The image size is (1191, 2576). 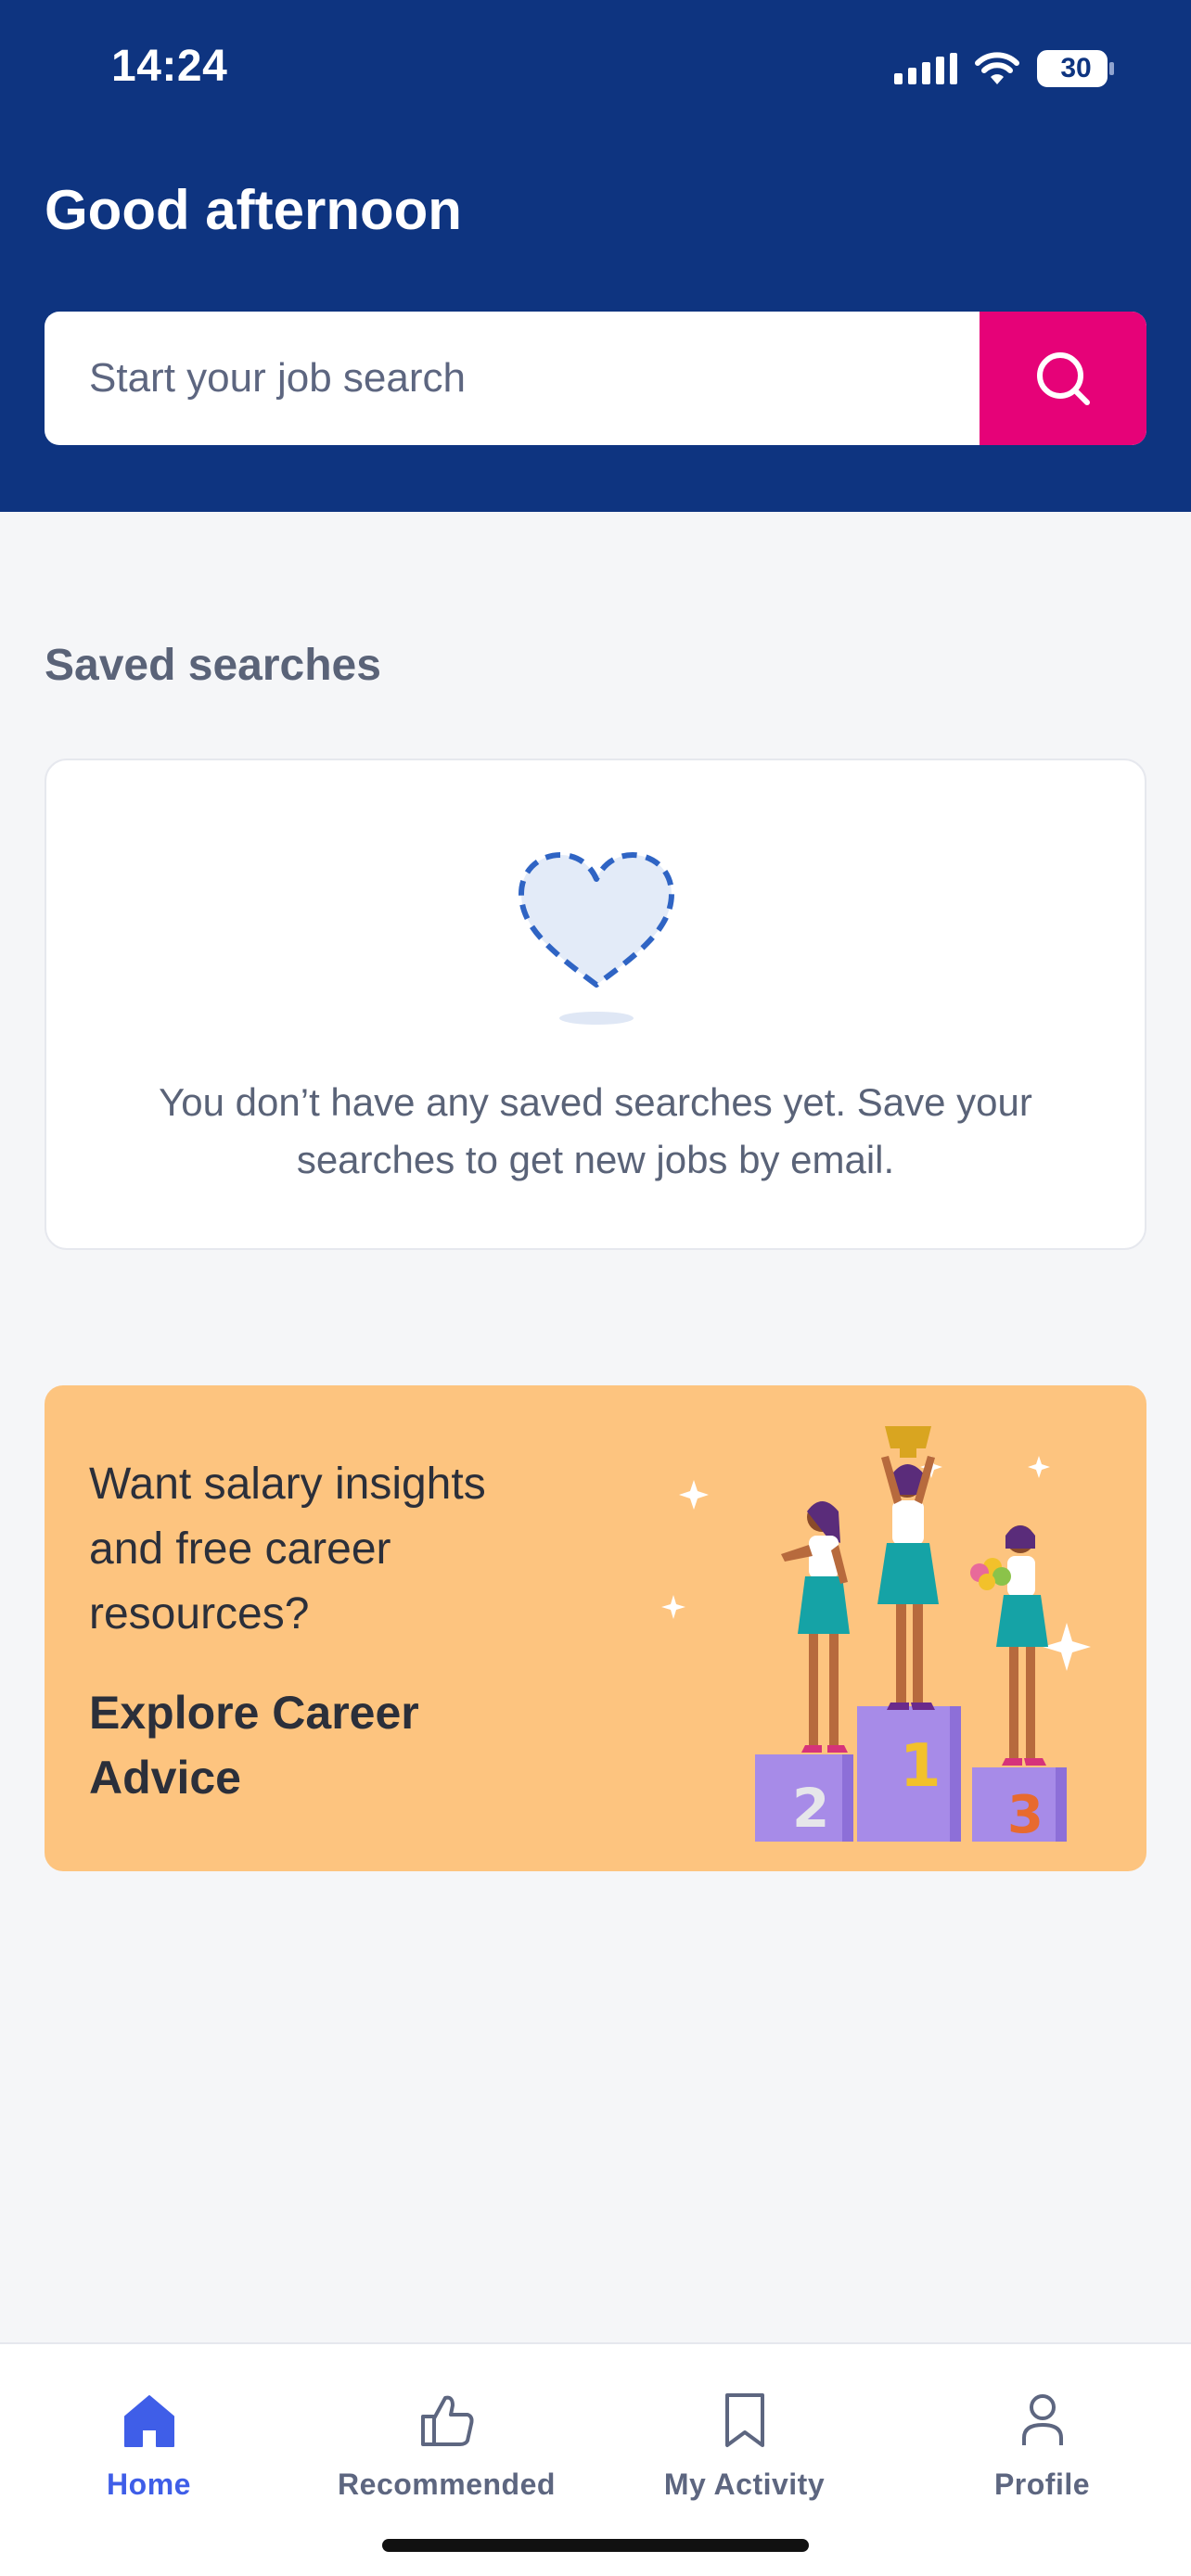 What do you see at coordinates (1042, 2485) in the screenshot?
I see `nav-label-profile: Profile` at bounding box center [1042, 2485].